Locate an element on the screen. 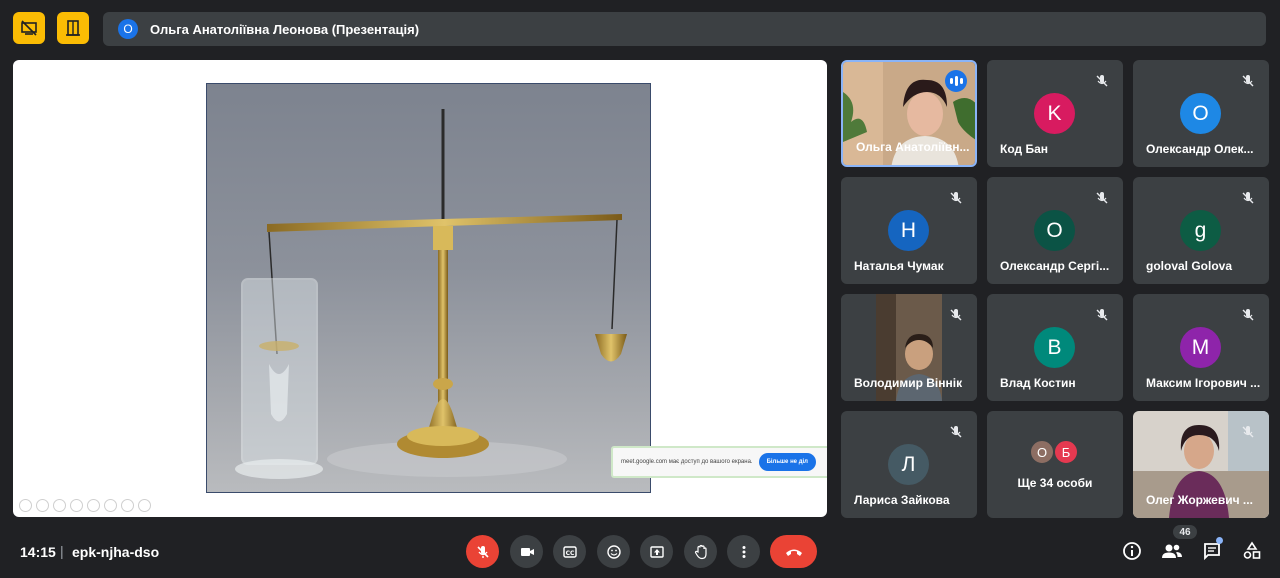 Image resolution: width=1280 pixels, height=578 pixels. presenter-avatar: О is located at coordinates (128, 29).